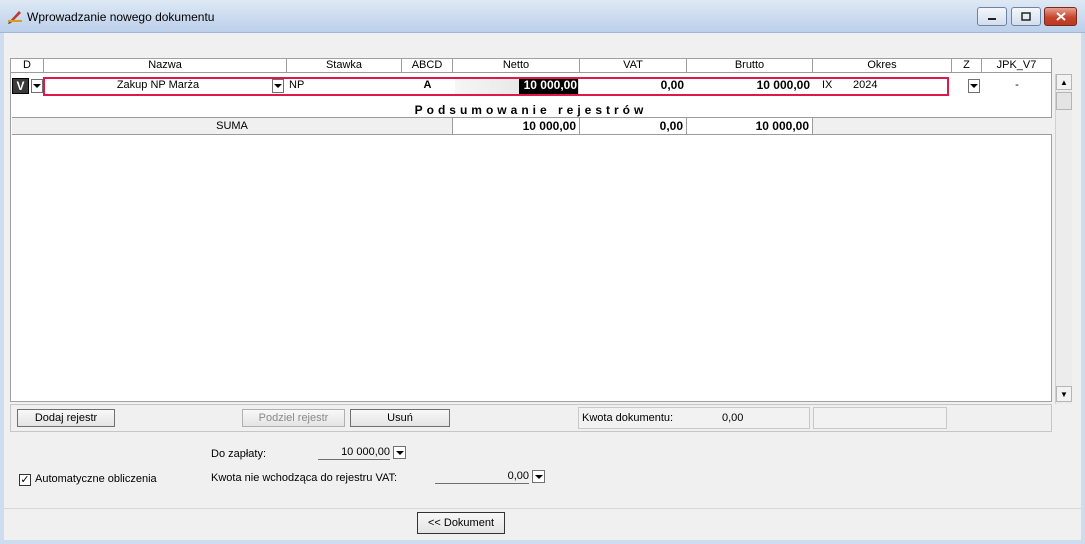 This screenshot has height=544, width=1085. Describe the element at coordinates (354, 453) in the screenshot. I see `to-pay-value: 10 000,00` at that location.